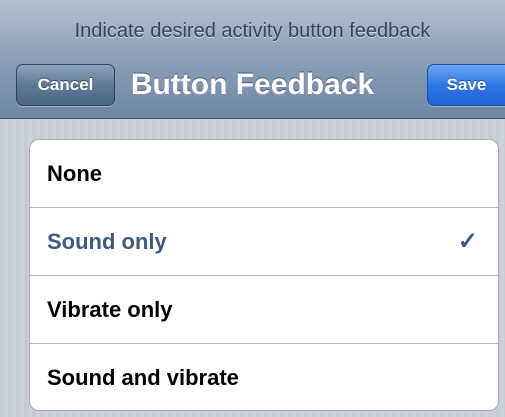 Image resolution: width=505 pixels, height=417 pixels. Describe the element at coordinates (110, 309) in the screenshot. I see `option-label: Vibrate only` at that location.